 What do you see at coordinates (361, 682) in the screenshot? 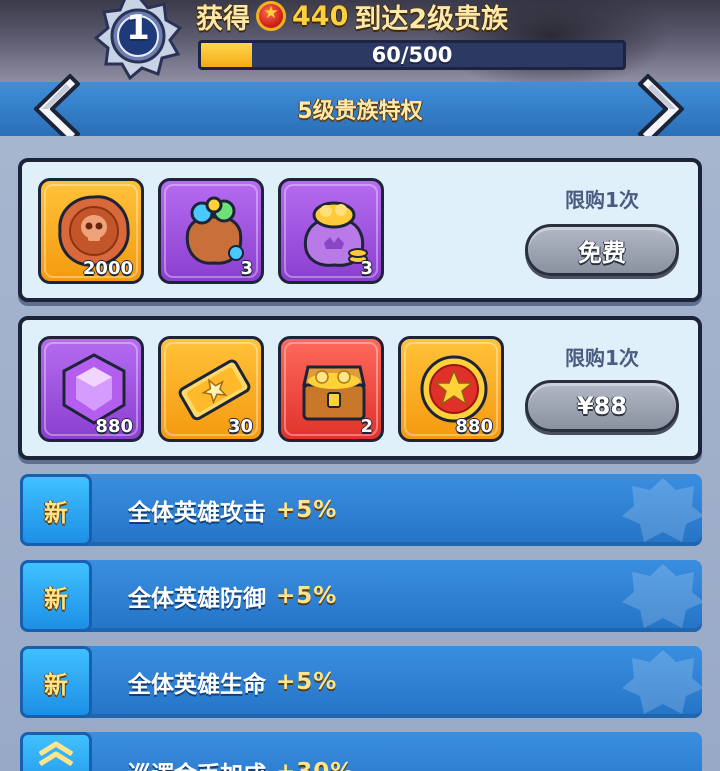
I see `perk-row: 新 全体英雄生命 +5%` at bounding box center [361, 682].